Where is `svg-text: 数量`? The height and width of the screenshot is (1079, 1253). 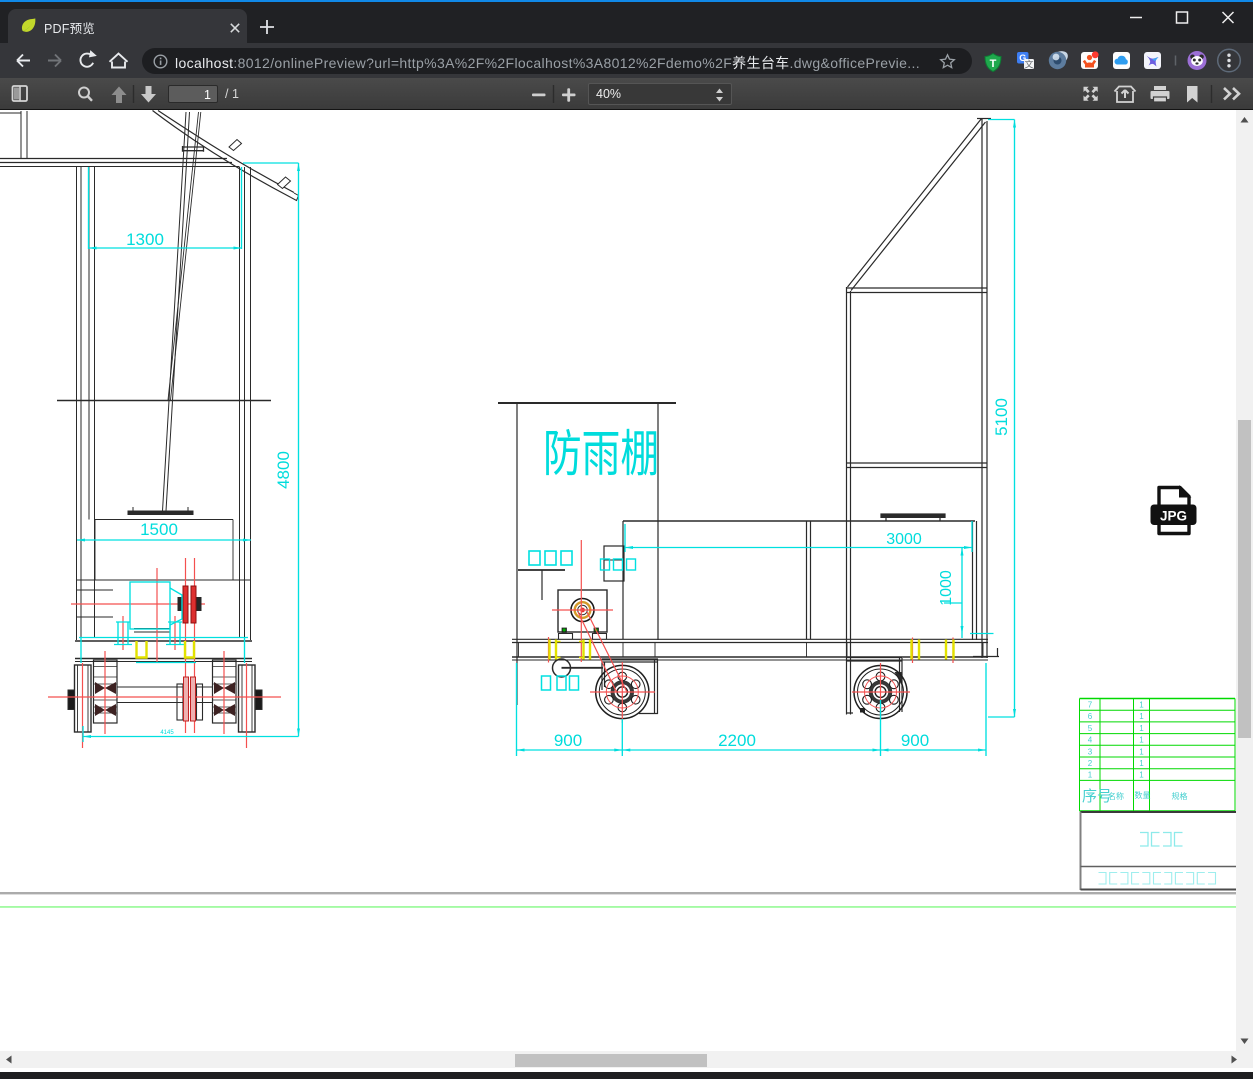 svg-text: 数量 is located at coordinates (1143, 795).